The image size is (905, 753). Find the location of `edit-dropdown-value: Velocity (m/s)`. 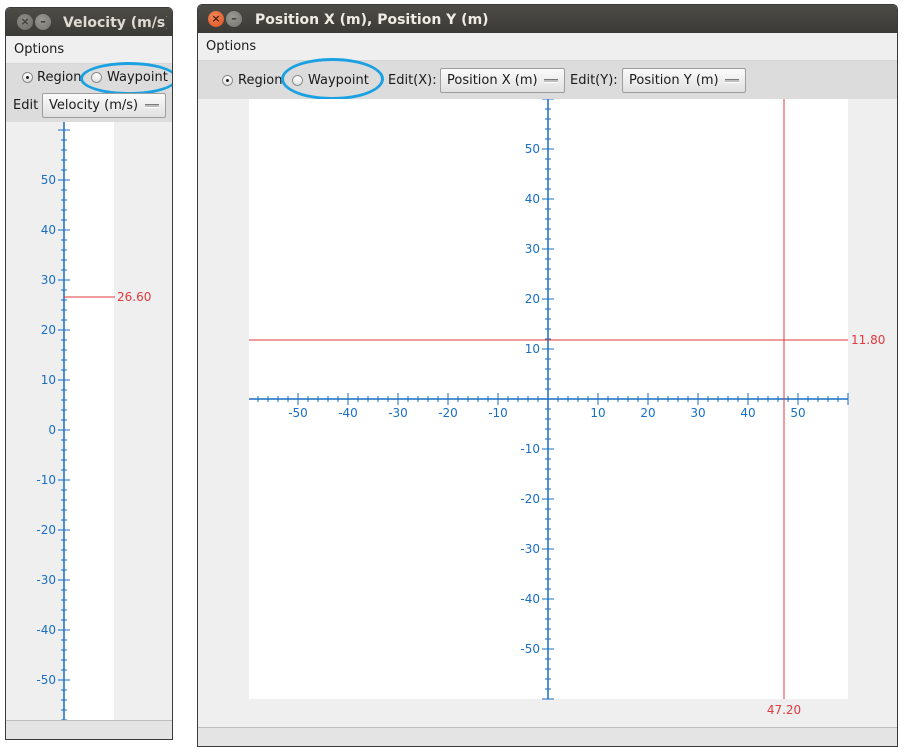

edit-dropdown-value: Velocity (m/s) is located at coordinates (94, 105).